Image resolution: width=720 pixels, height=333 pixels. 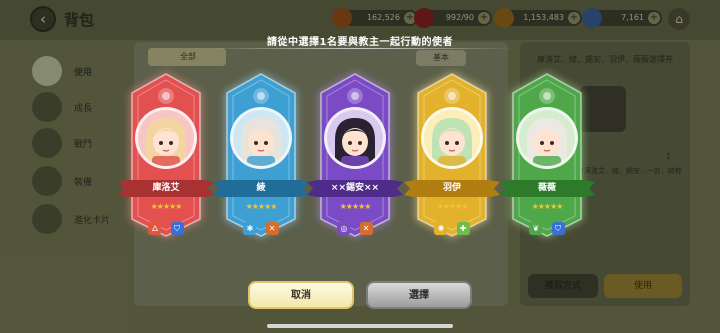 I want to click on title-divider, so click(x=360, y=48).